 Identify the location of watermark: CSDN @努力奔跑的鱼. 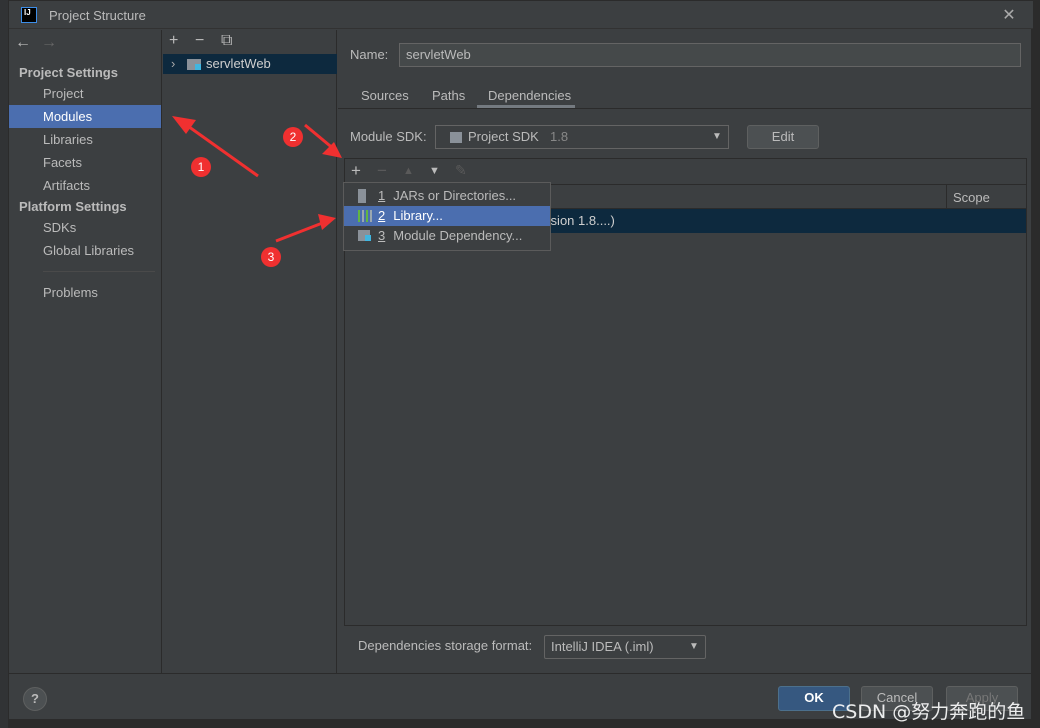
(929, 712).